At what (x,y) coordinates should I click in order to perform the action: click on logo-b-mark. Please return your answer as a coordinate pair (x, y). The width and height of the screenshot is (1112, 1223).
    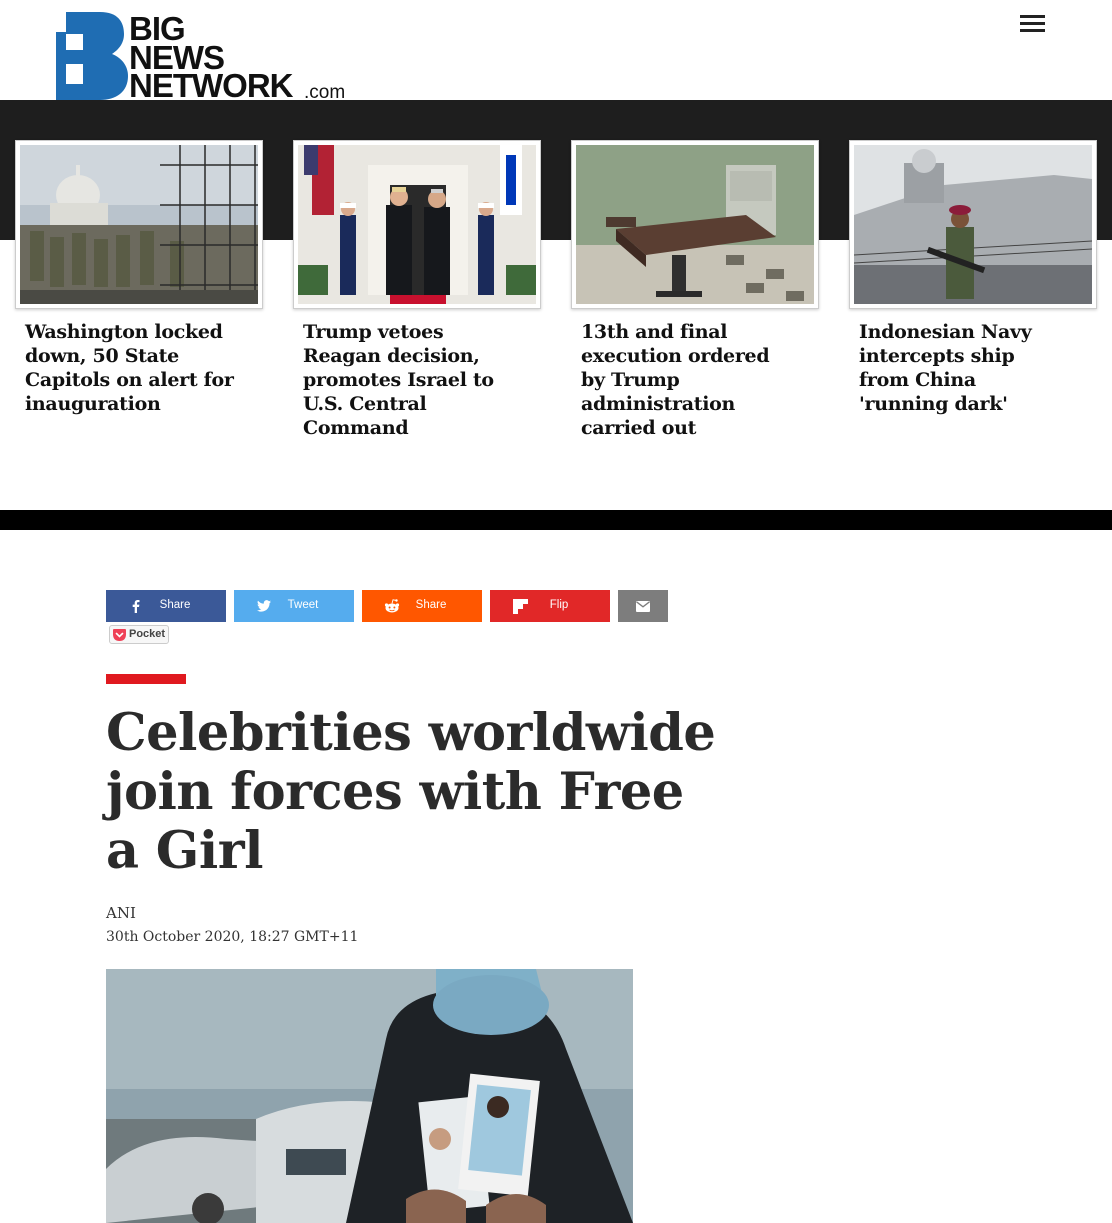
    Looking at the image, I should click on (92, 56).